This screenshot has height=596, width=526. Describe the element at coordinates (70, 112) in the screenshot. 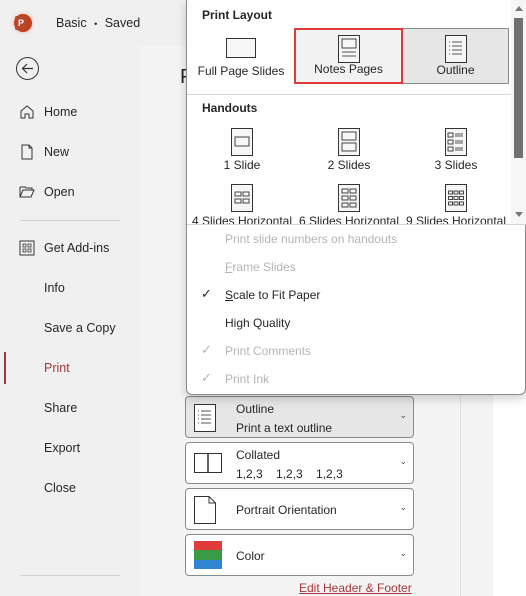

I see `nav-home: Home` at that location.